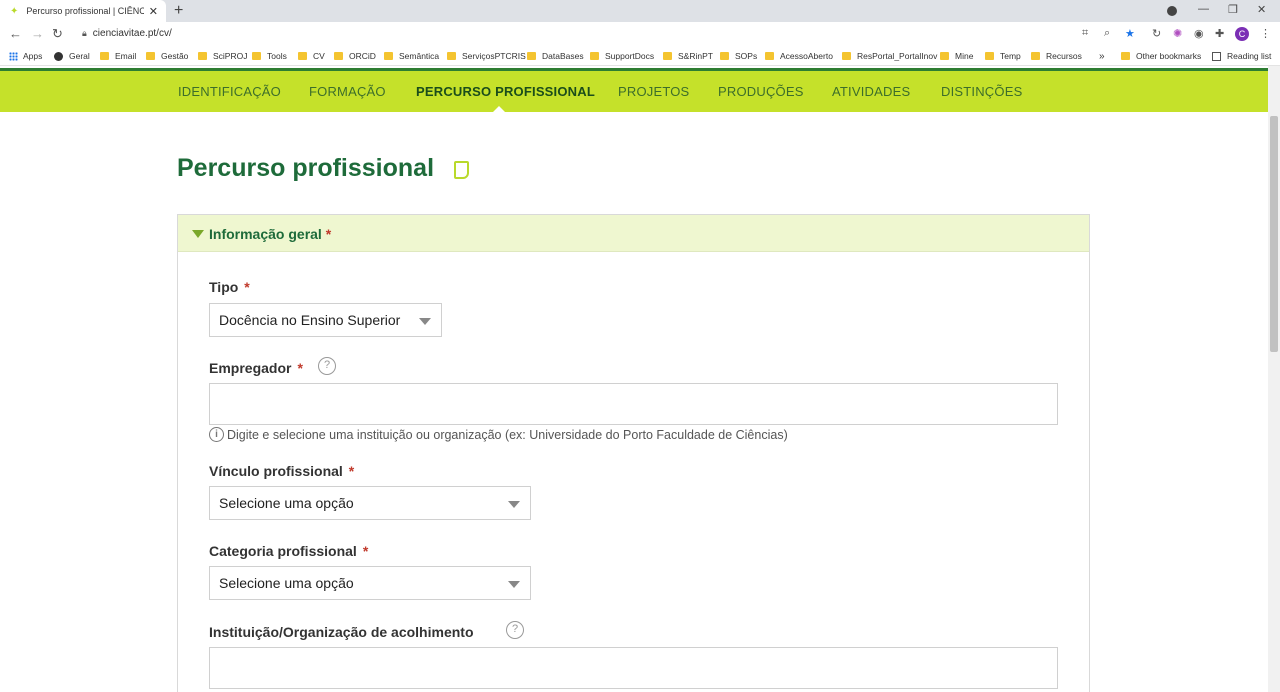 The width and height of the screenshot is (1280, 692). What do you see at coordinates (633, 668) in the screenshot?
I see `instituicao-input` at bounding box center [633, 668].